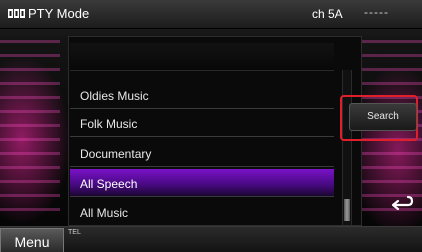 The height and width of the screenshot is (252, 422). I want to click on title-bar: PTY Mode ch 5A -----, so click(211, 14).